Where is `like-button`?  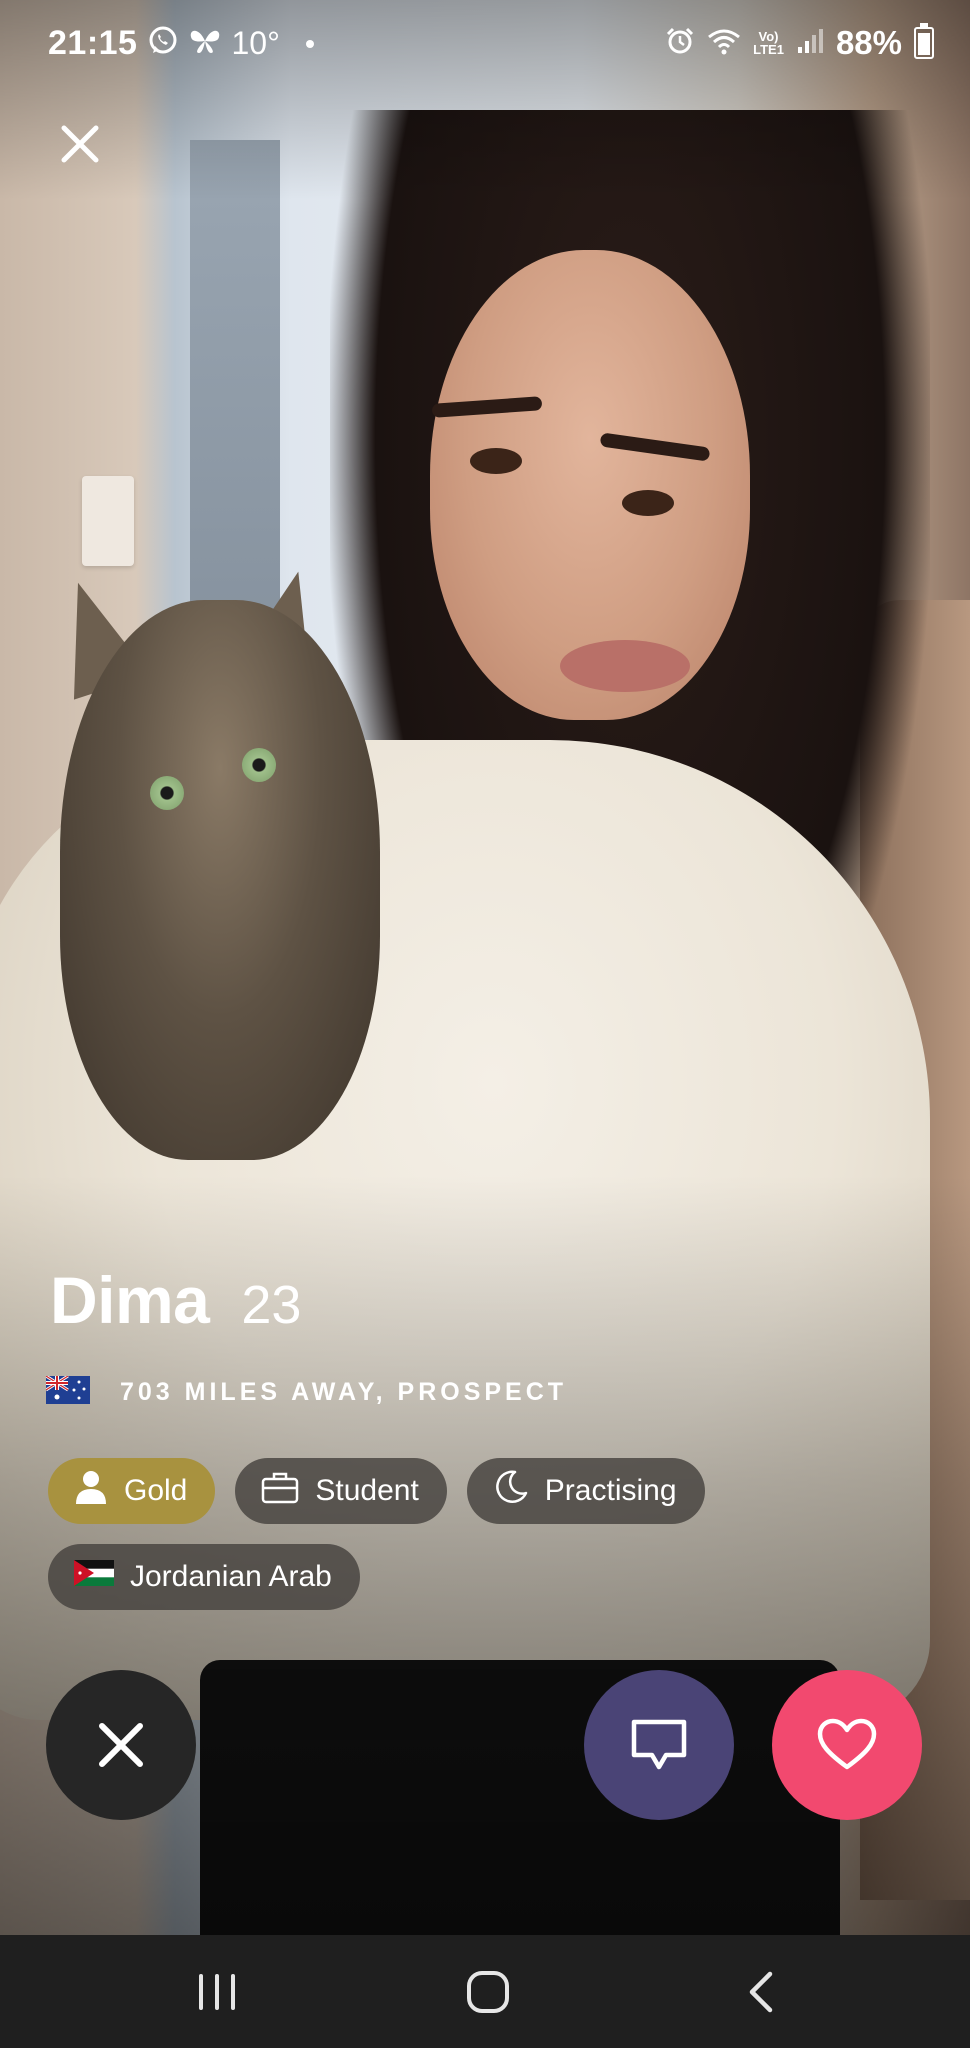 like-button is located at coordinates (847, 1745).